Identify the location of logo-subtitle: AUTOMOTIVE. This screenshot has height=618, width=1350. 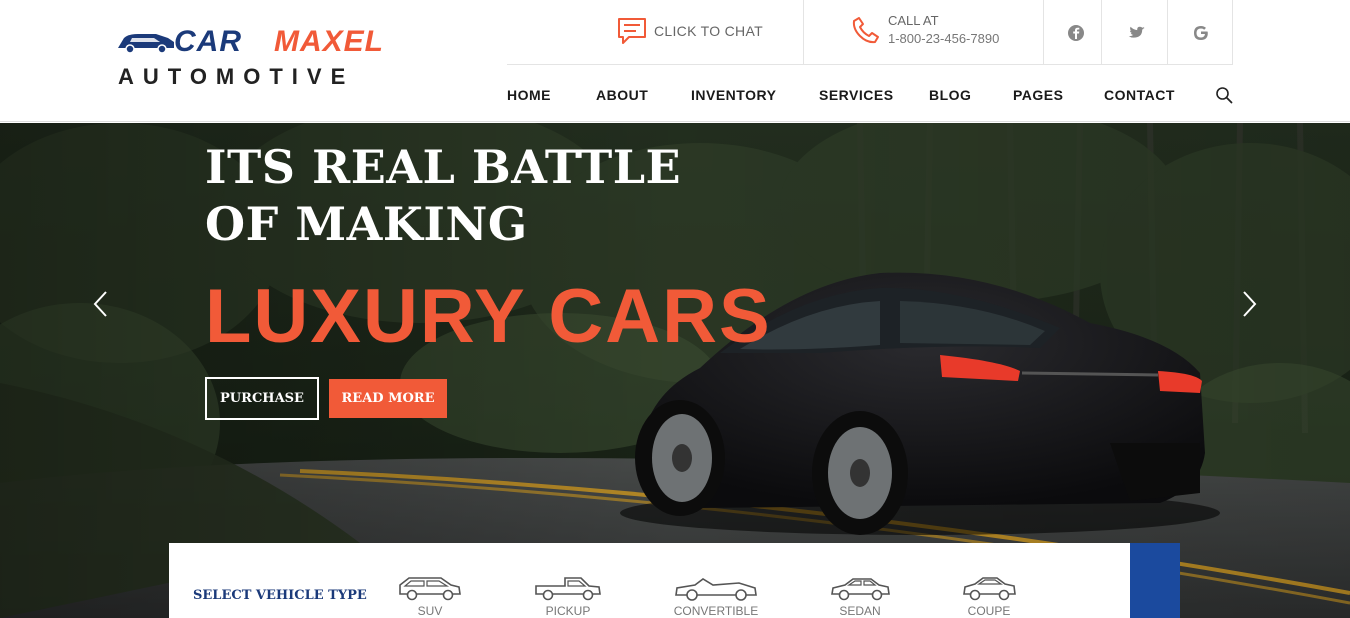
(236, 76).